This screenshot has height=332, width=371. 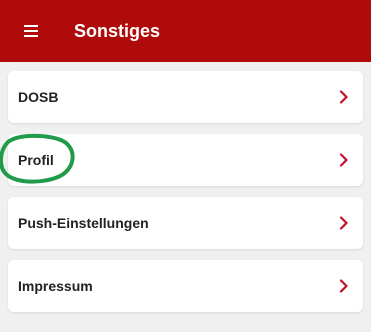 I want to click on list-item-push-einstellungen: Push-Einstellungen, so click(x=185, y=223).